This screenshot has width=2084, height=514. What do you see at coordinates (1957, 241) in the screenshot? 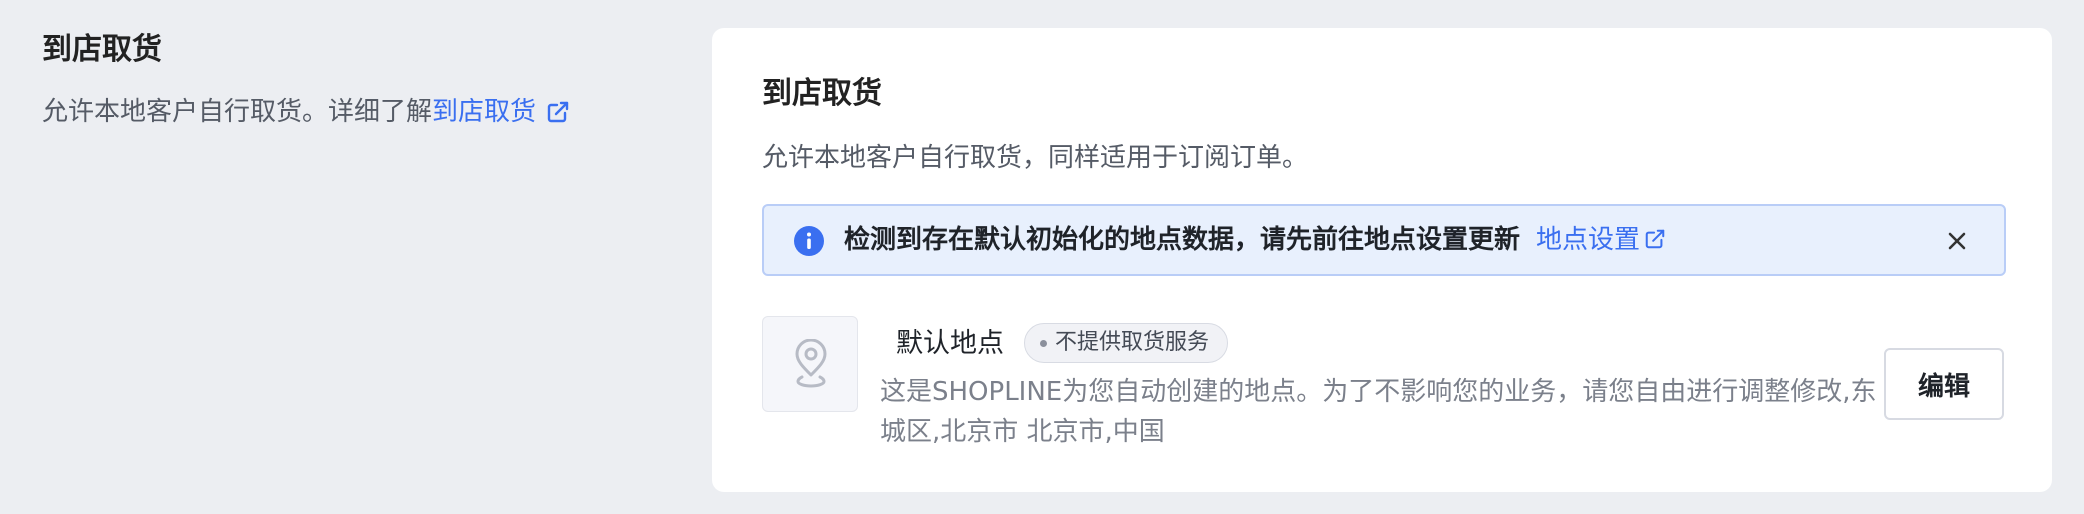
I see `close-icon` at bounding box center [1957, 241].